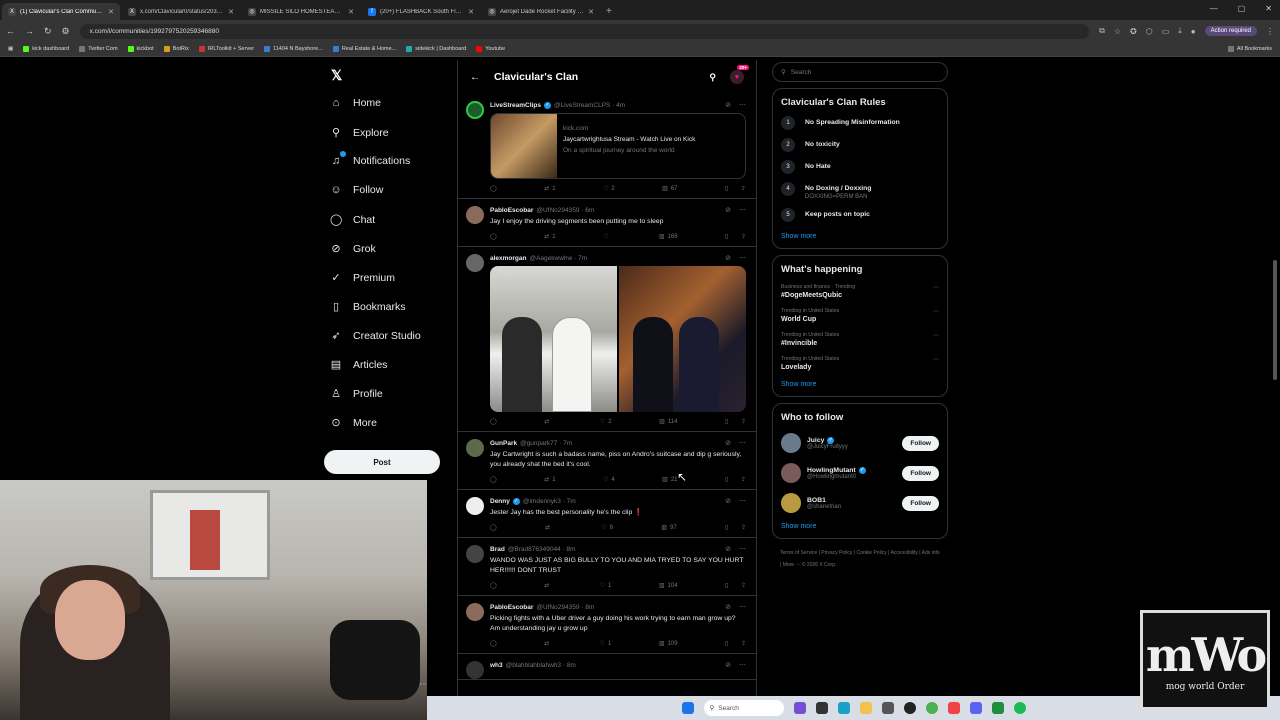 This screenshot has width=1280, height=720. What do you see at coordinates (436, 49) in the screenshot?
I see `bookmark-item: sidekick | Dashboard` at bounding box center [436, 49].